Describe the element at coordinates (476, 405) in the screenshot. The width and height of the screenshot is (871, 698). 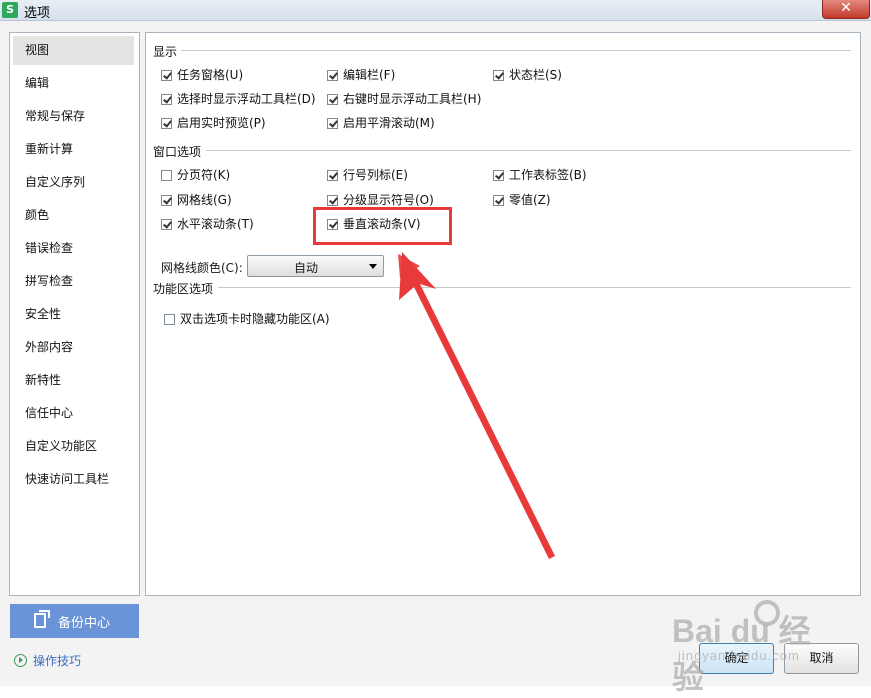
I see `annotation-arrow` at that location.